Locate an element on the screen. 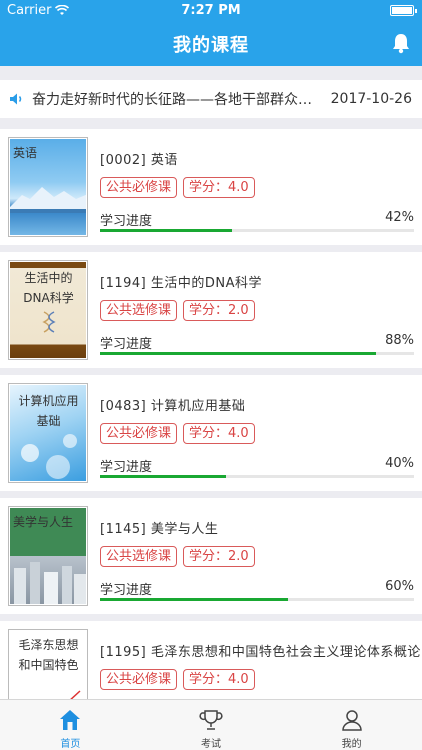 Image resolution: width=422 pixels, height=750 pixels. progress-percent: 42% is located at coordinates (399, 217).